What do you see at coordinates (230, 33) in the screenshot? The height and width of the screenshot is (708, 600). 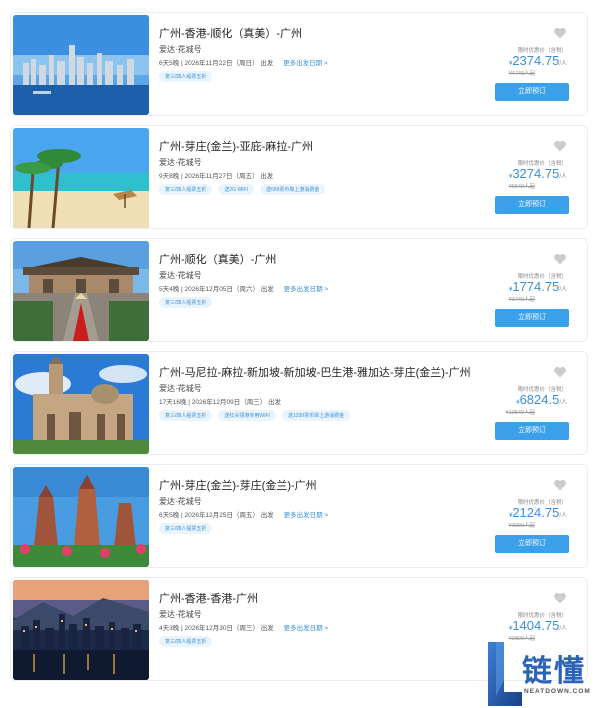 I see `trip-title: 广州-香港-顺化（真美）-广州` at bounding box center [230, 33].